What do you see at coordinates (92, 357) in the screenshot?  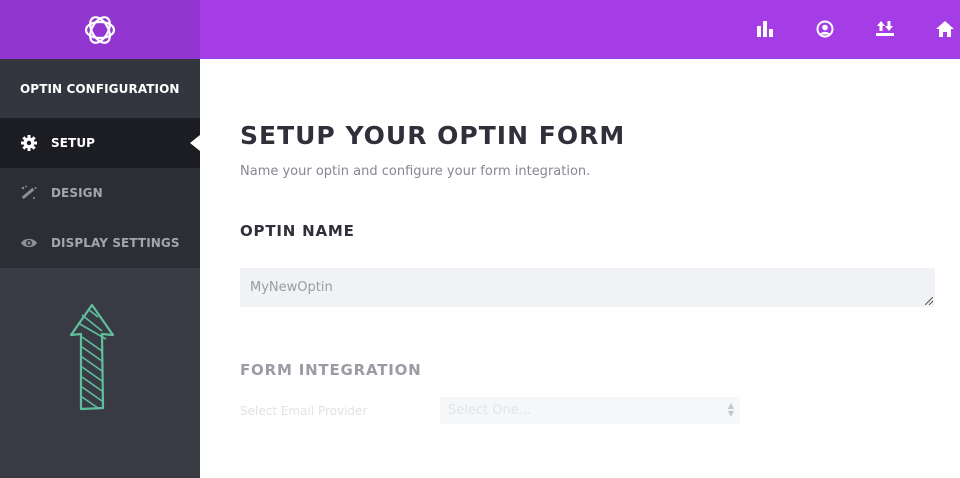 I see `hand-drawn-arrow-icon` at bounding box center [92, 357].